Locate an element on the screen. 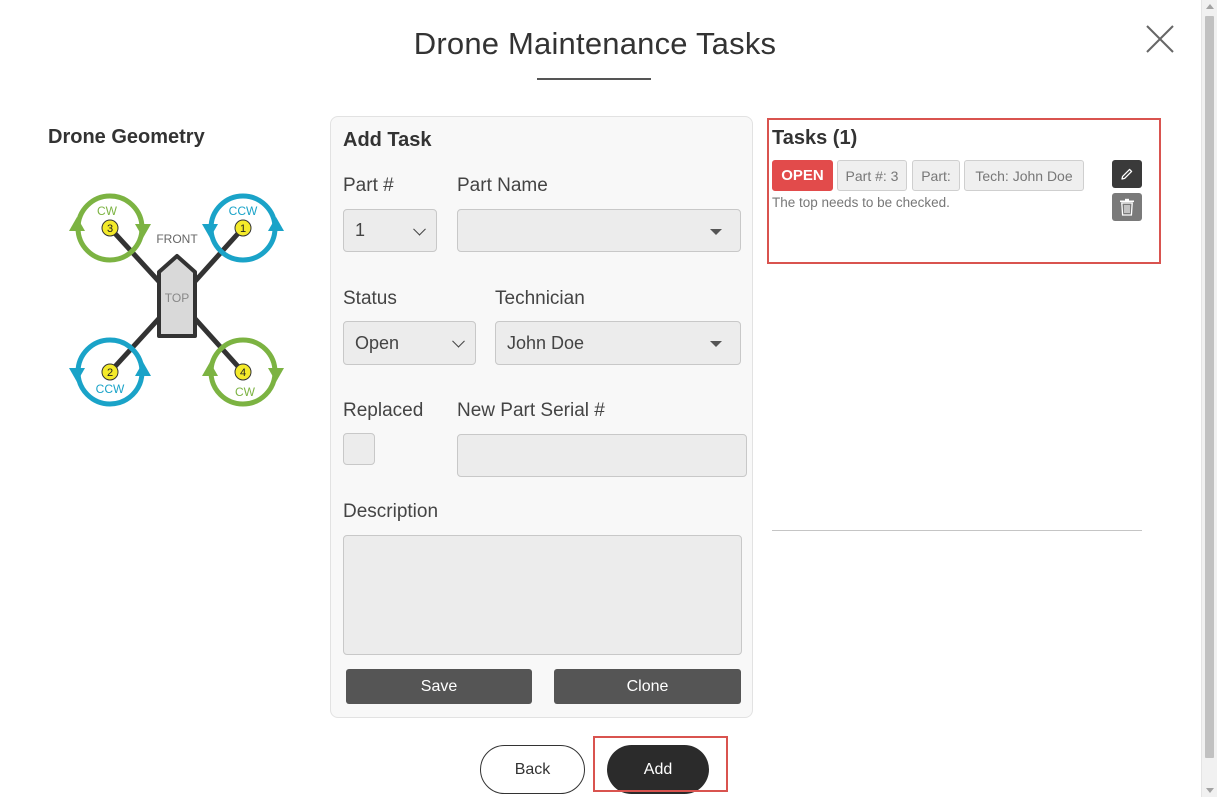 The width and height of the screenshot is (1217, 797). tasks-highlight-box is located at coordinates (964, 191).